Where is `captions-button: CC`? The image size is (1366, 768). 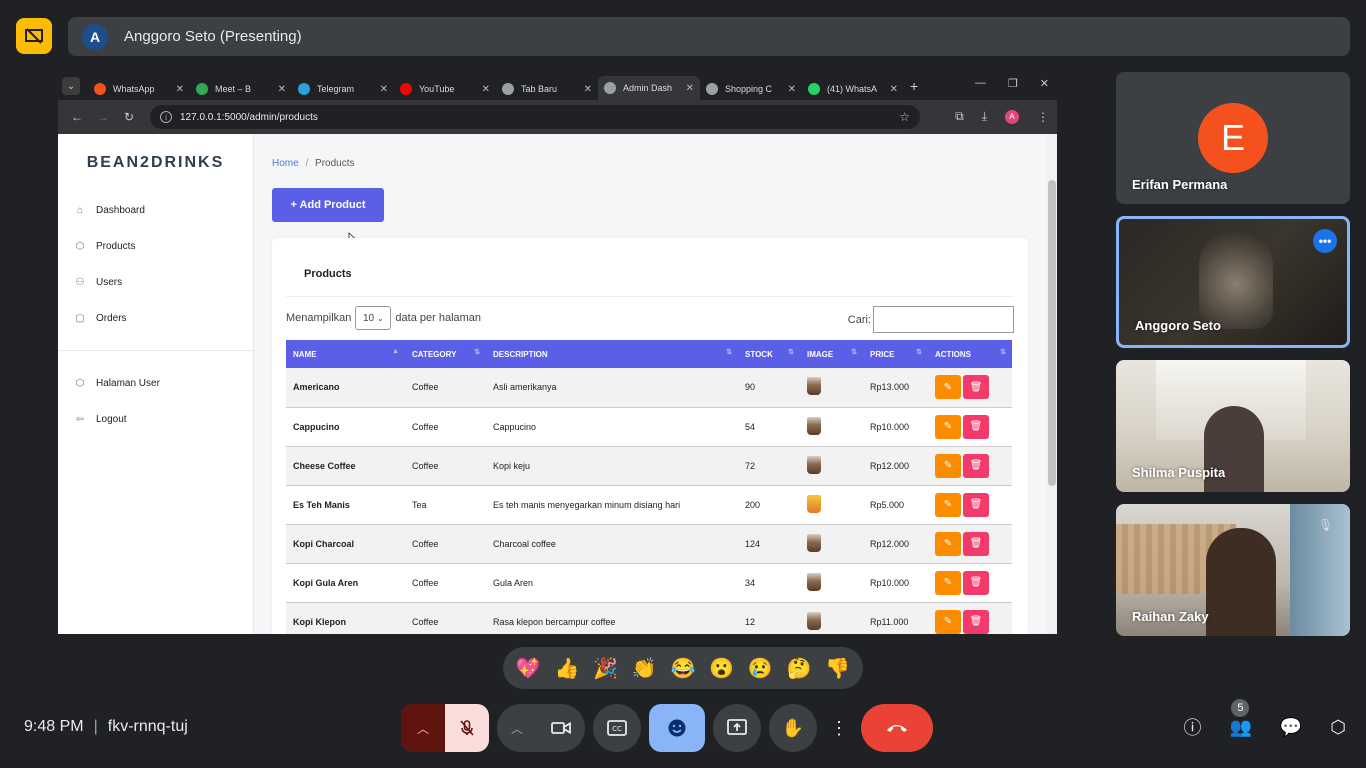
captions-button: CC is located at coordinates (617, 728).